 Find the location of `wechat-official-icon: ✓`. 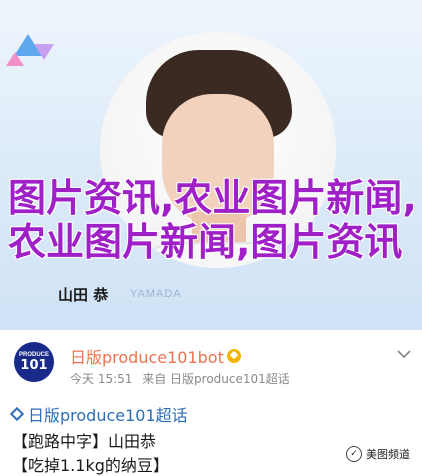

wechat-official-icon: ✓ is located at coordinates (354, 454).